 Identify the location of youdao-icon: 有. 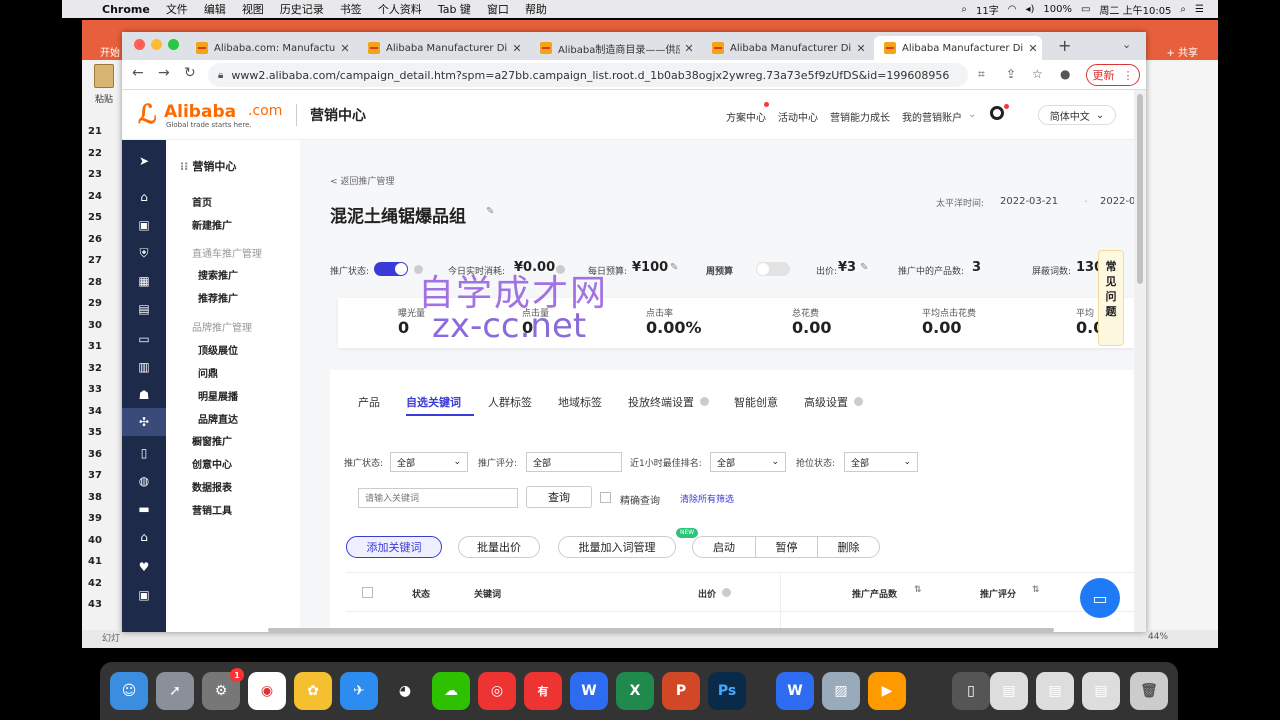
(543, 691).